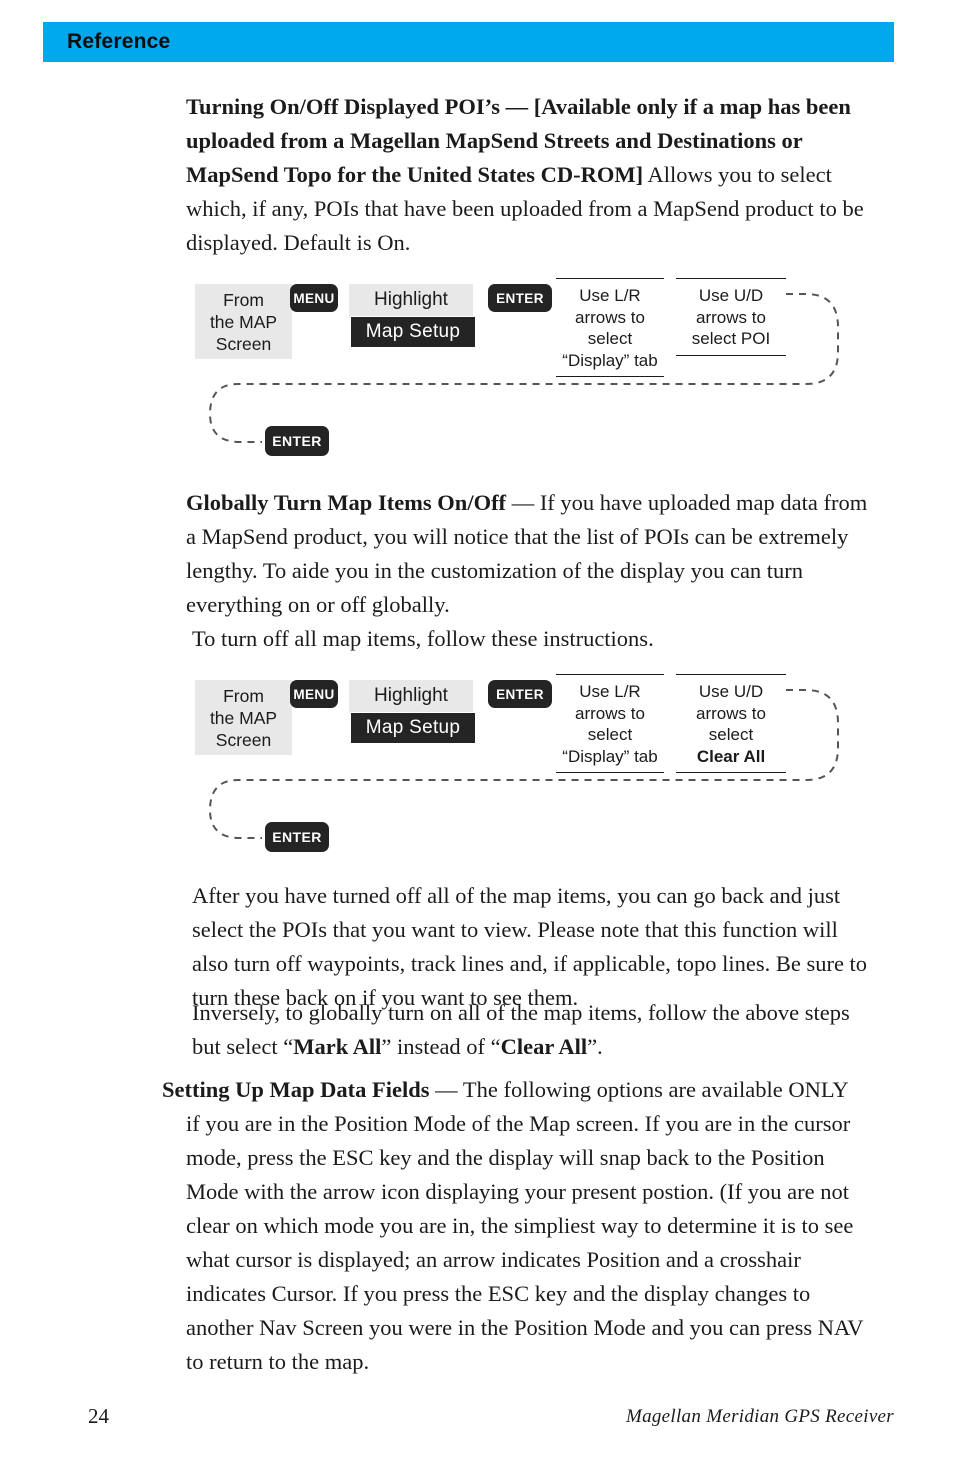 The image size is (954, 1475). I want to click on diagram2-map-setup-item: Map Setup, so click(413, 728).